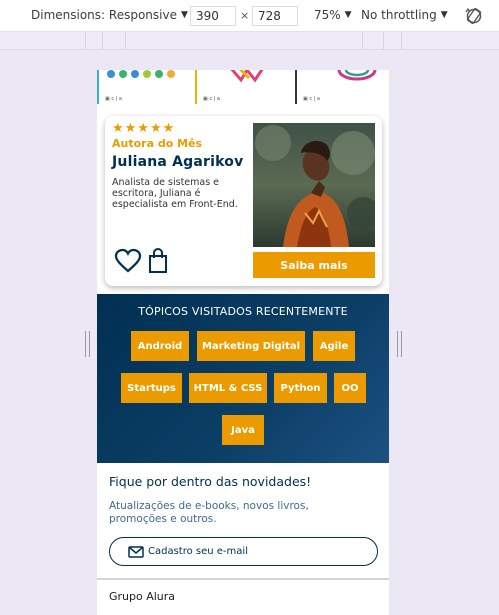 This screenshot has width=499, height=615. Describe the element at coordinates (144, 128) in the screenshot. I see `rating-stars: ★★★★★` at that location.